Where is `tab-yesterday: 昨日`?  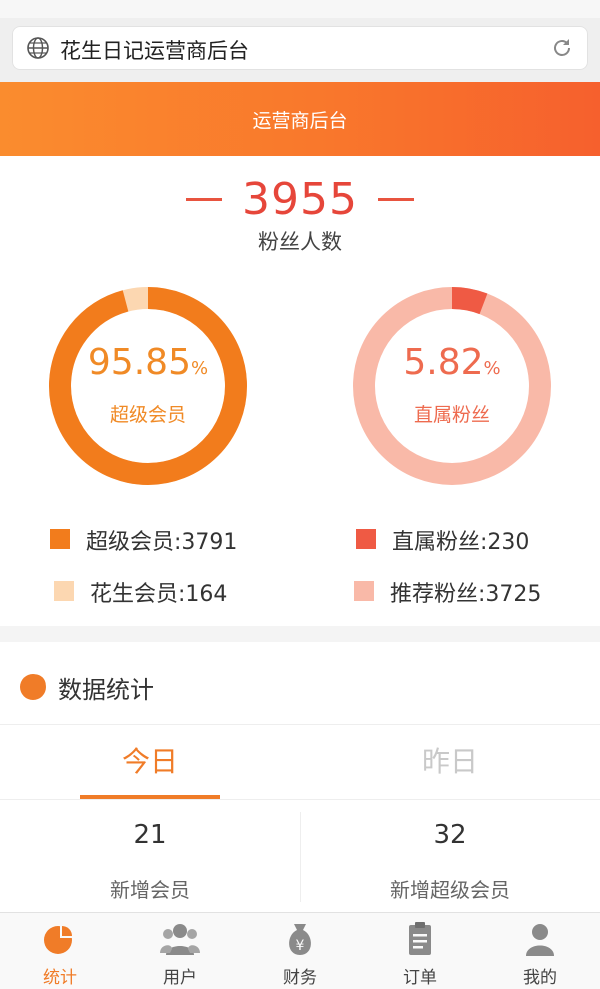
tab-yesterday: 昨日 is located at coordinates (450, 762).